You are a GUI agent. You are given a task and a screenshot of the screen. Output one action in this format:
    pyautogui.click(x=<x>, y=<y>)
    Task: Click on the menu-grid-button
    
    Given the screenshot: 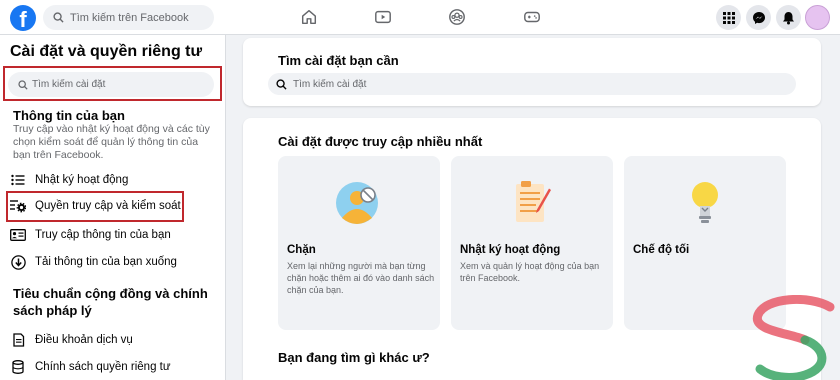 What is the action you would take?
    pyautogui.click(x=728, y=17)
    